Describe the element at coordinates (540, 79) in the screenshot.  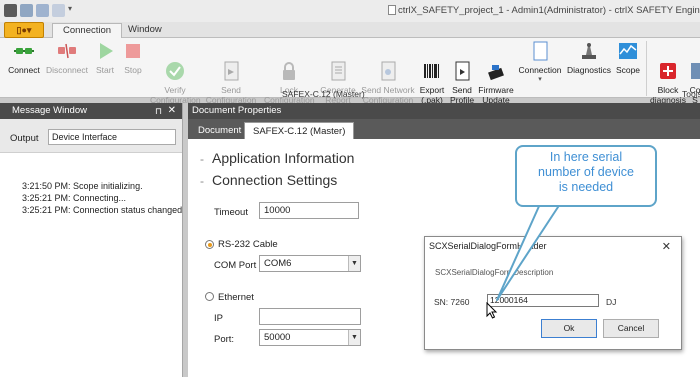
I see `connection-dropdown-icon: ▾` at that location.